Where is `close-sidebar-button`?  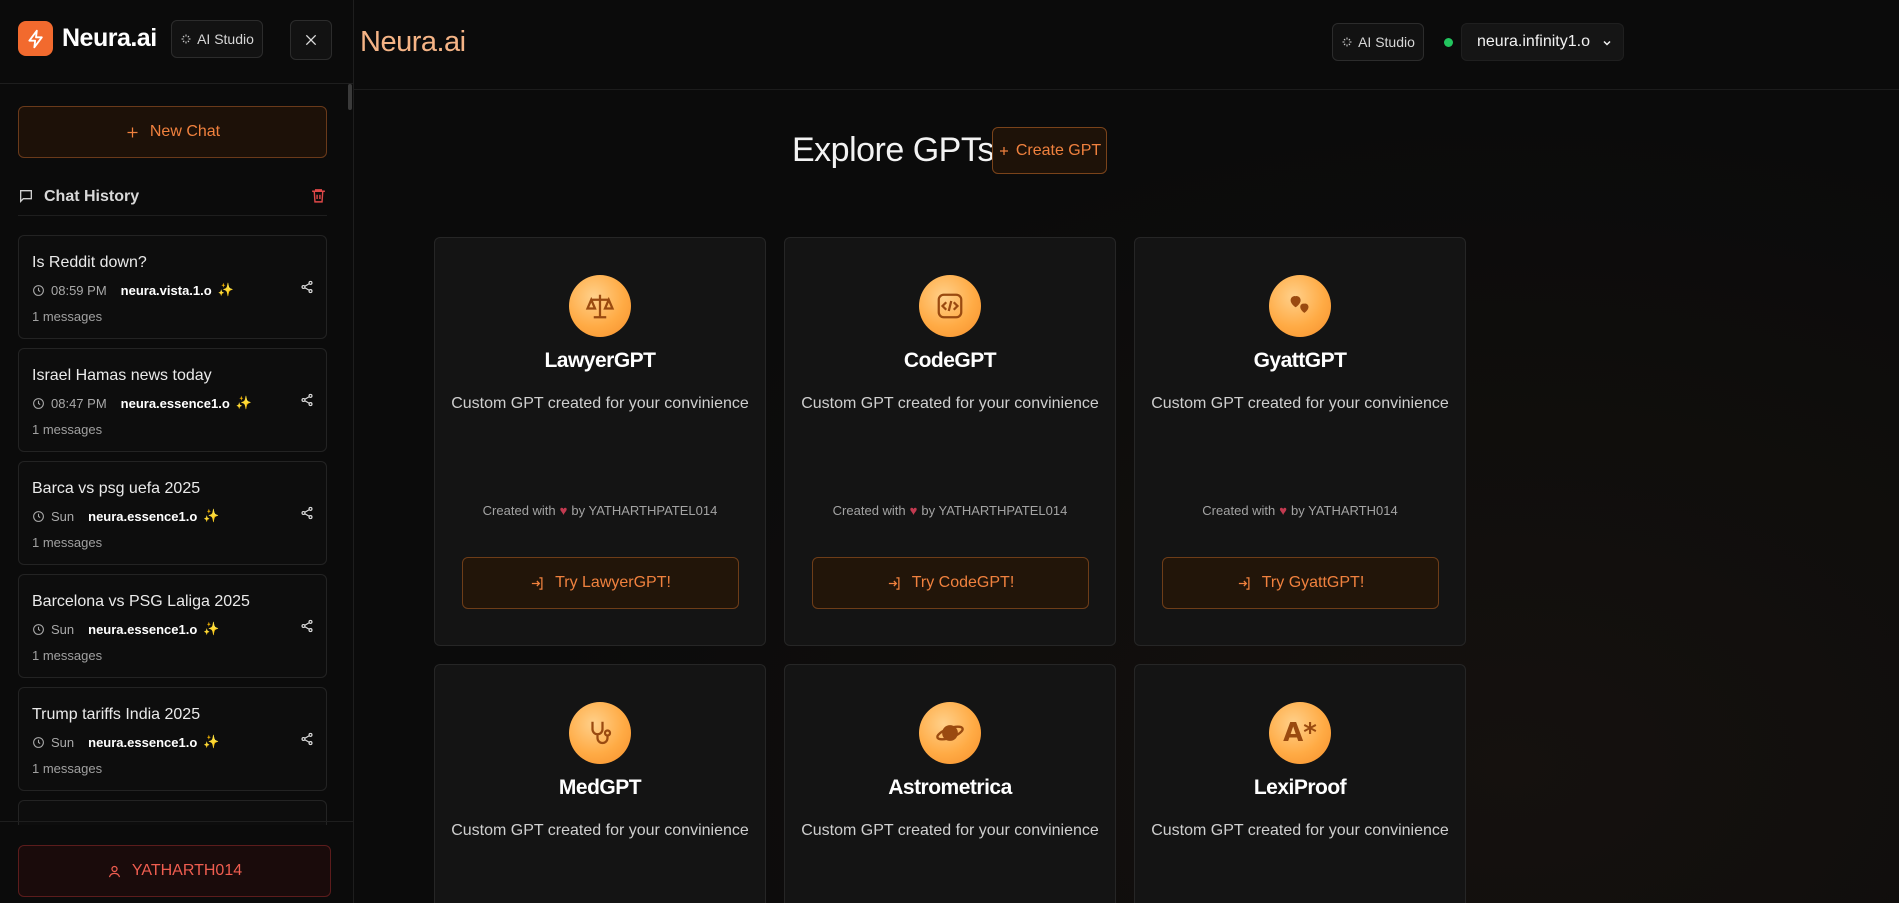
close-sidebar-button is located at coordinates (311, 40).